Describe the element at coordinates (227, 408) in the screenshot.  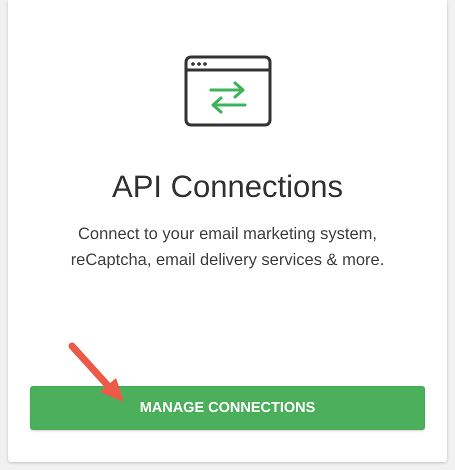
I see `manage-connections-button: MANAGE CONNECTIONS` at that location.